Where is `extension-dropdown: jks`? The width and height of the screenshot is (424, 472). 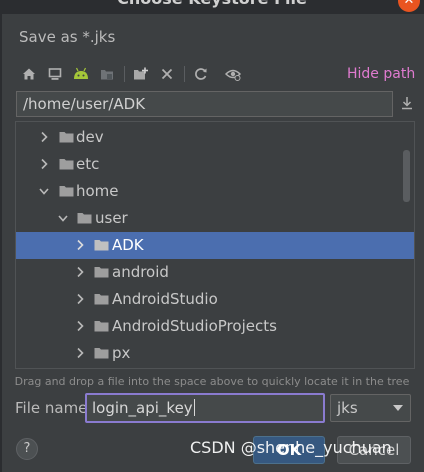
extension-dropdown: jks is located at coordinates (370, 408).